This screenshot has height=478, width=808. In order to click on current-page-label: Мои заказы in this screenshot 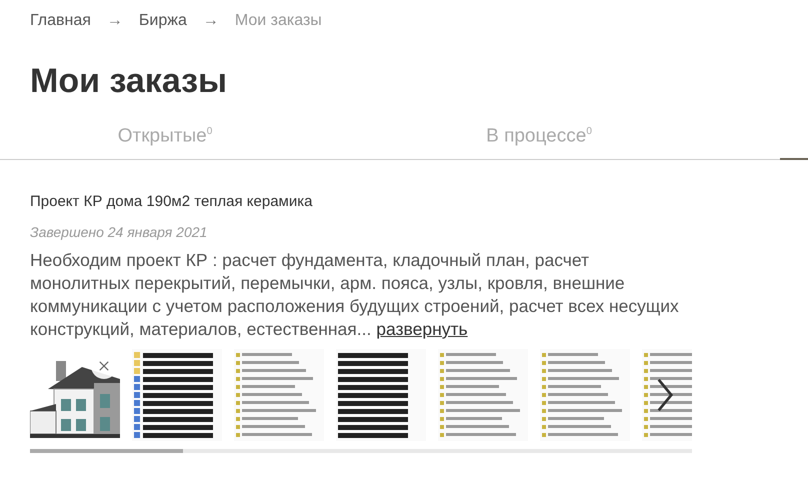, I will do `click(278, 21)`.